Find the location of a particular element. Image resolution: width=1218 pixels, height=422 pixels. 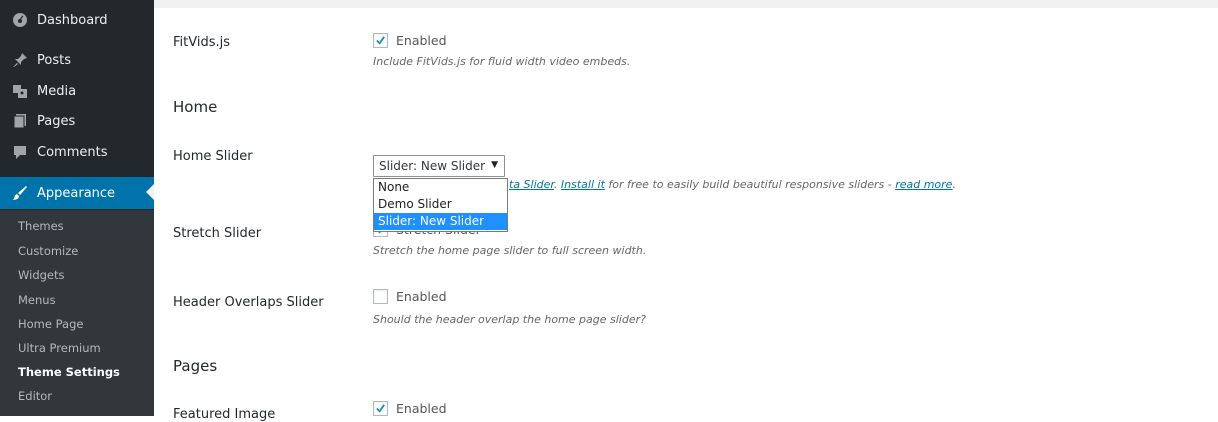

menu-item-media: Media is located at coordinates (77, 91).